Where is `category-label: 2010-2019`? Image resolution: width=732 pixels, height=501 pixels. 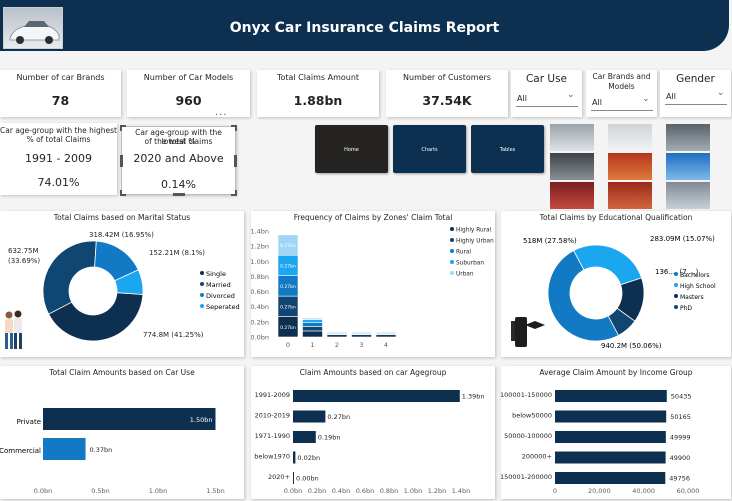
category-label: 2010-2019 is located at coordinates (272, 416).